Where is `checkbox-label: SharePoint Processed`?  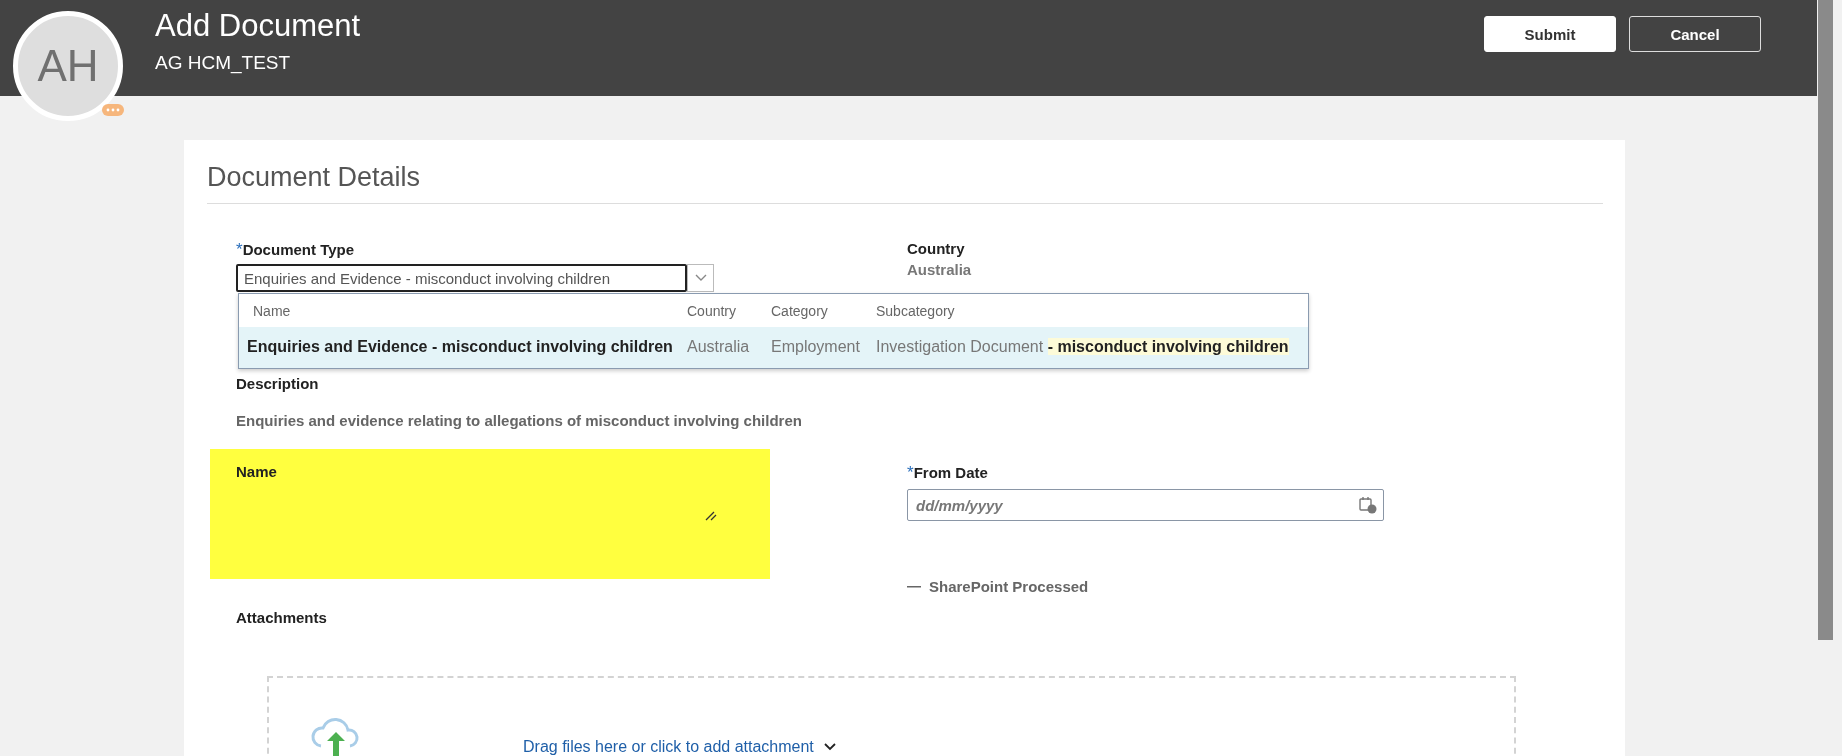 checkbox-label: SharePoint Processed is located at coordinates (1009, 586).